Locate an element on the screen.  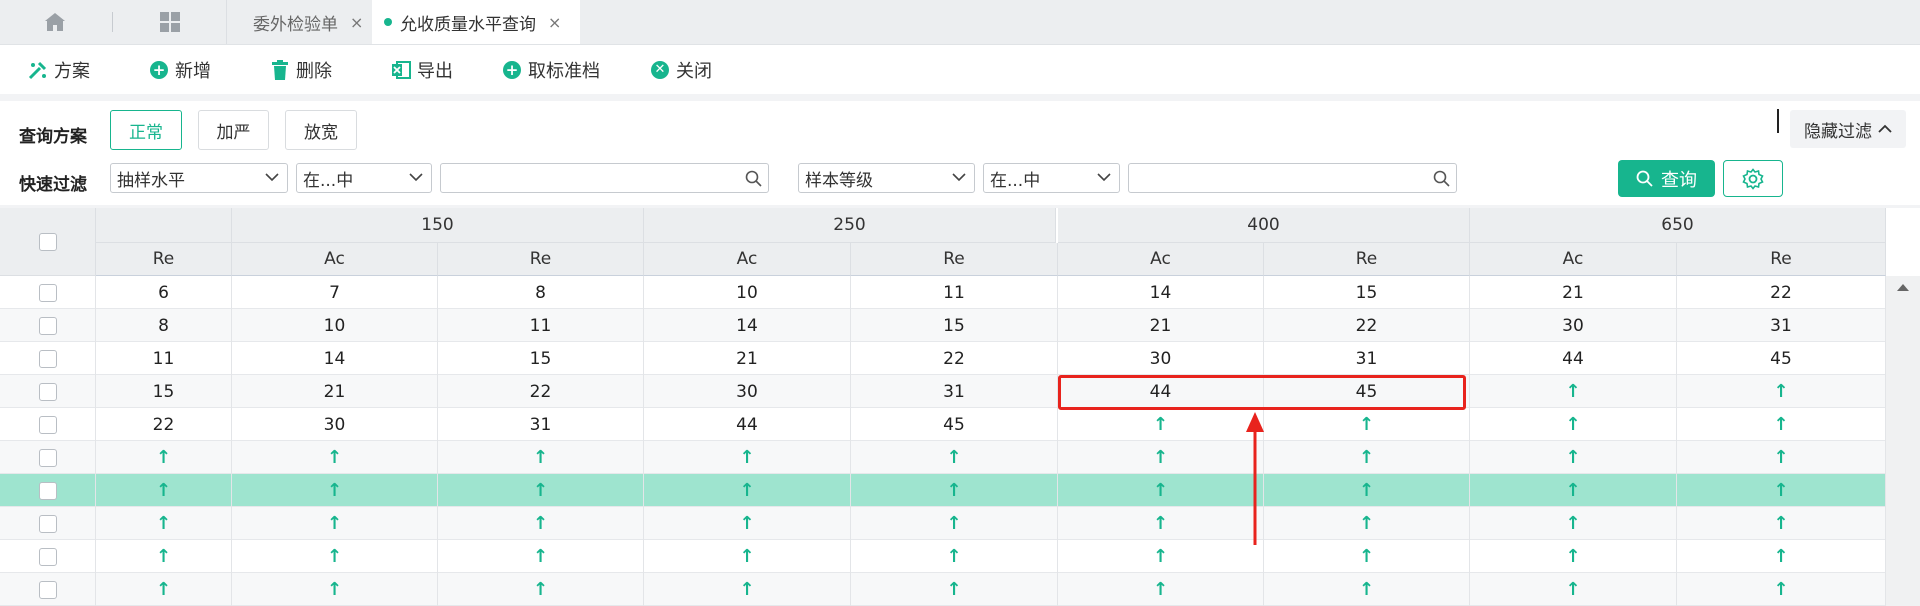
grid-icon is located at coordinates (170, 22).